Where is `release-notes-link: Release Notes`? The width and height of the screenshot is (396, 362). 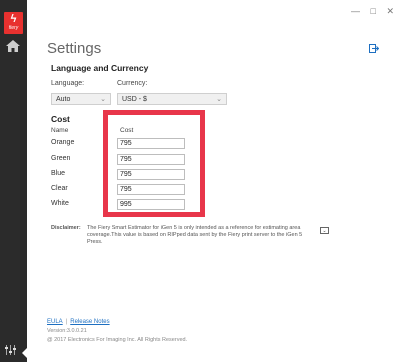
release-notes-link: Release Notes is located at coordinates (89, 322).